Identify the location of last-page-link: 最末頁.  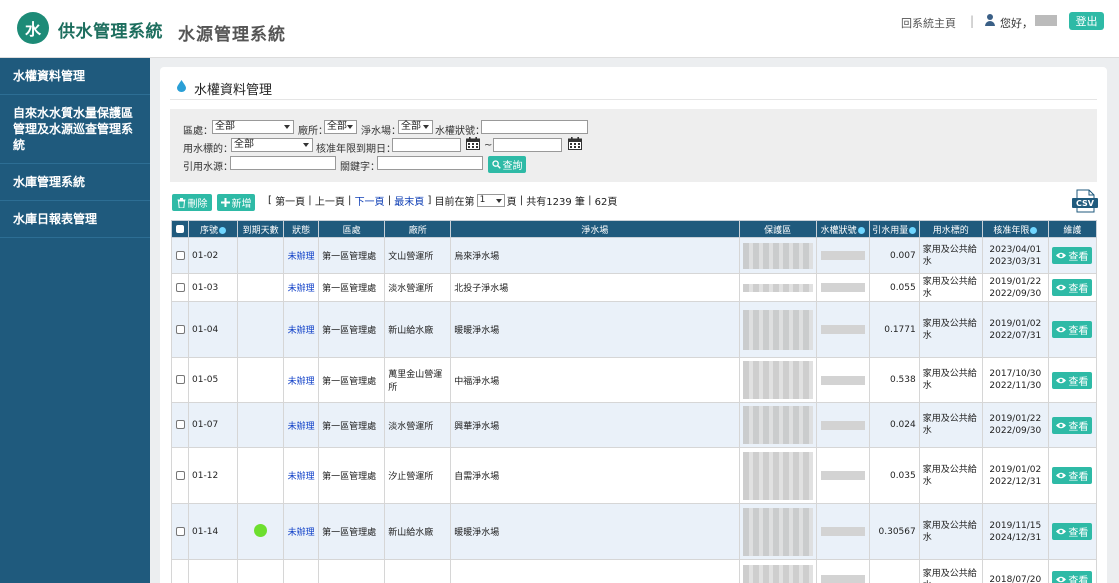
(409, 200).